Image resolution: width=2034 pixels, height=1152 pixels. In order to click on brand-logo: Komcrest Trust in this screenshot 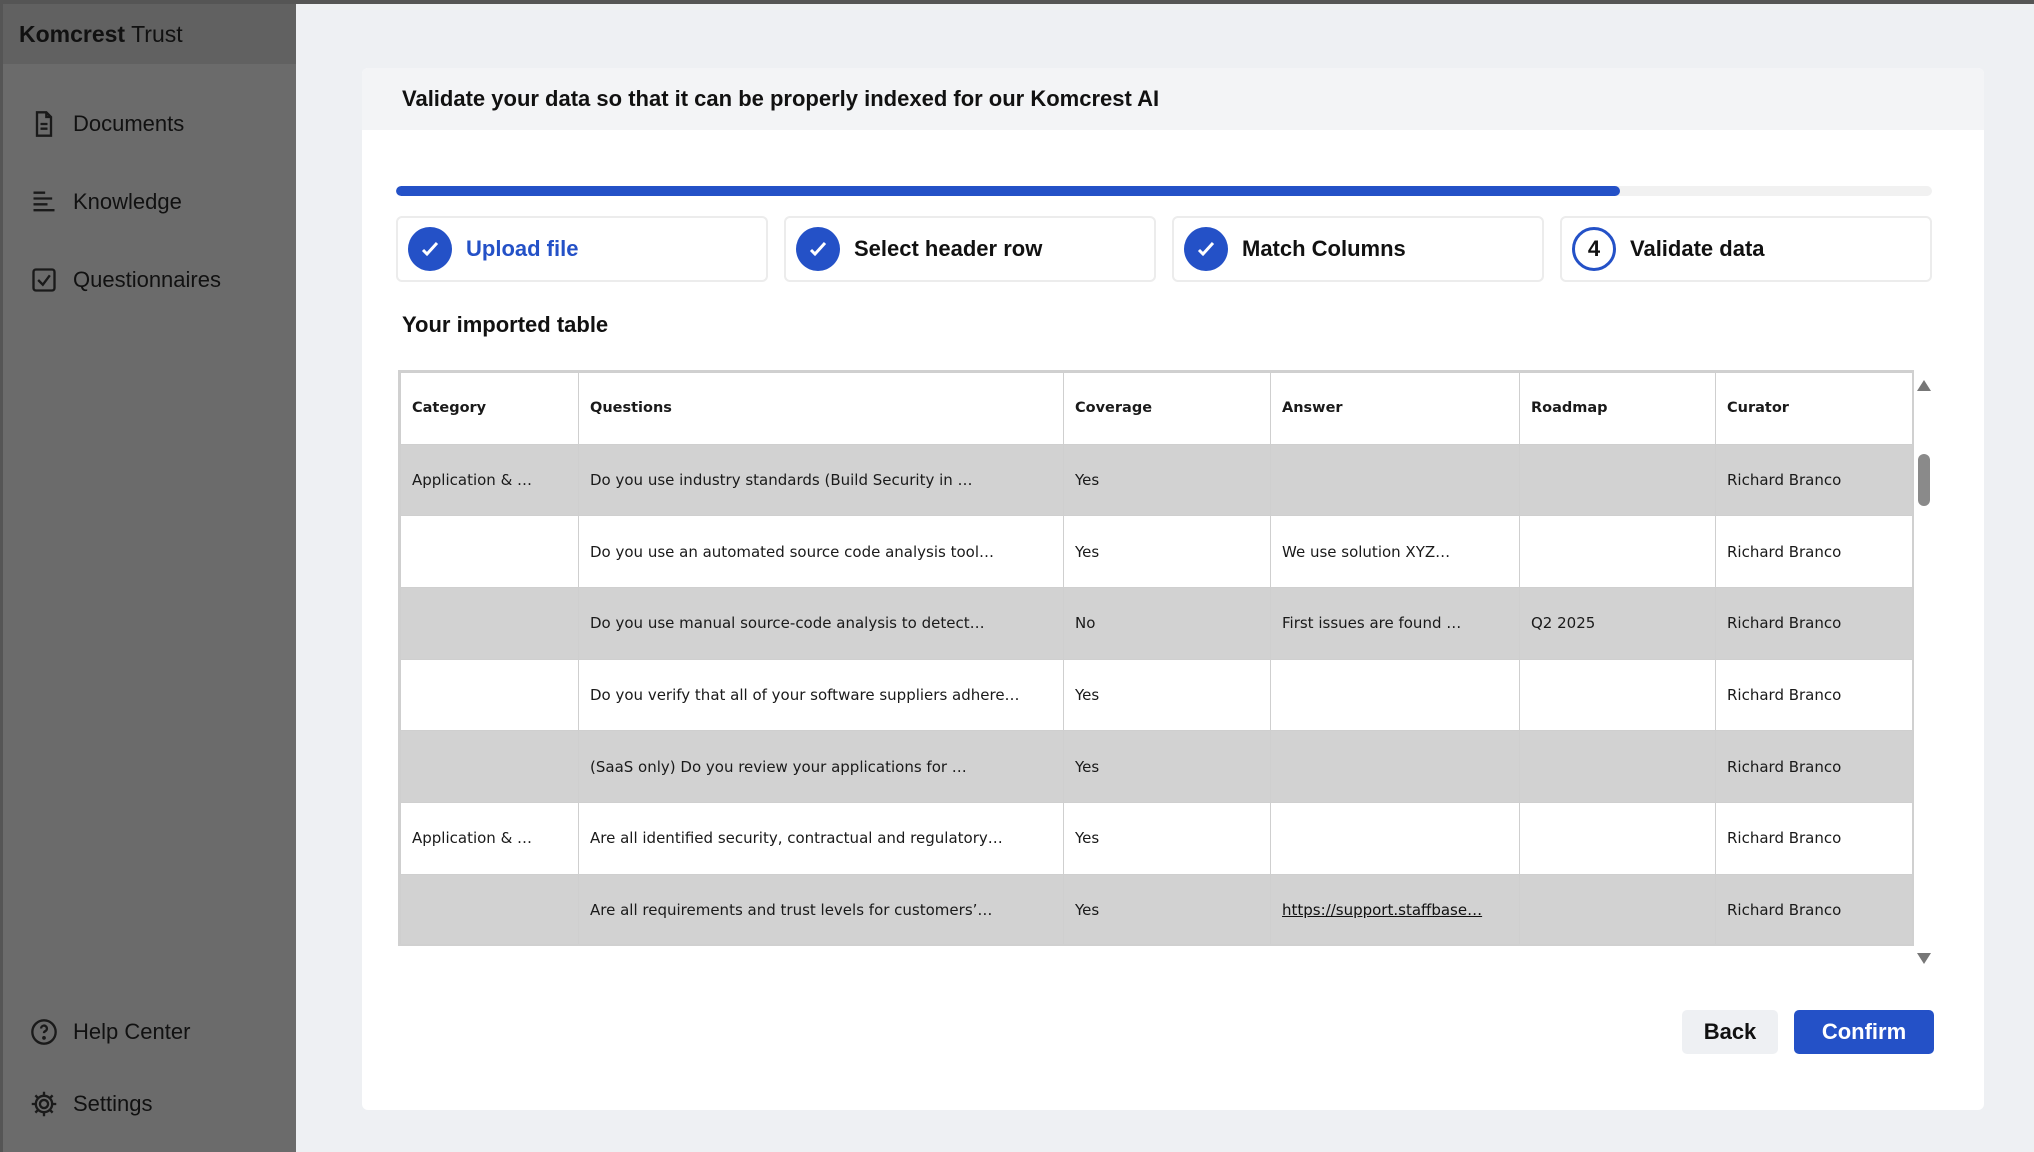, I will do `click(149, 34)`.